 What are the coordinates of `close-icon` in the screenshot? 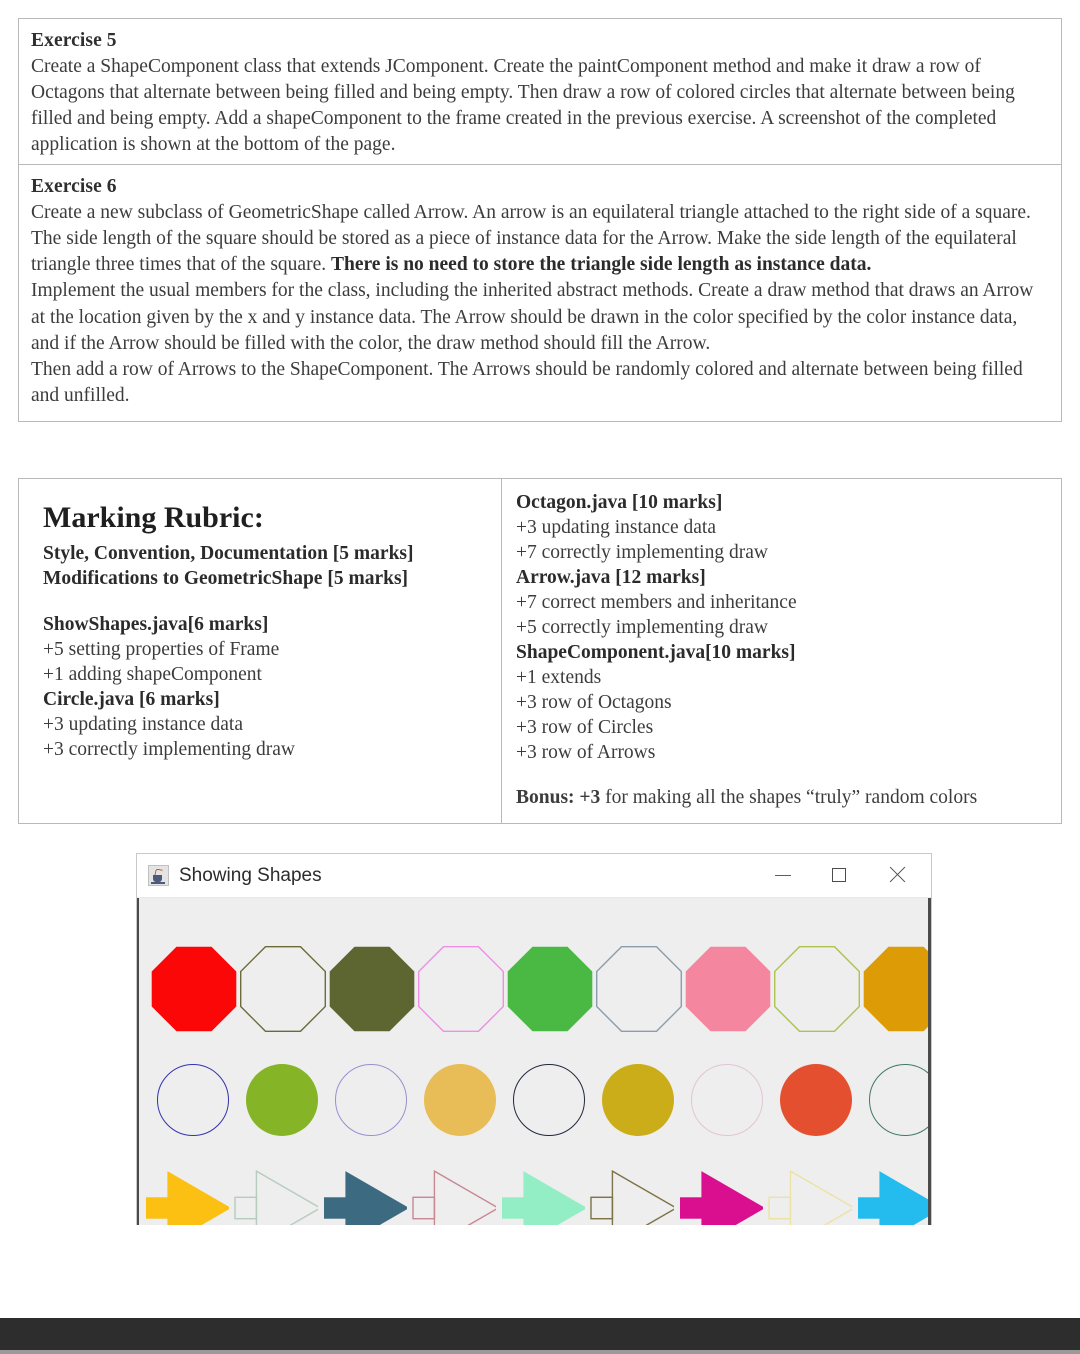 It's located at (897, 875).